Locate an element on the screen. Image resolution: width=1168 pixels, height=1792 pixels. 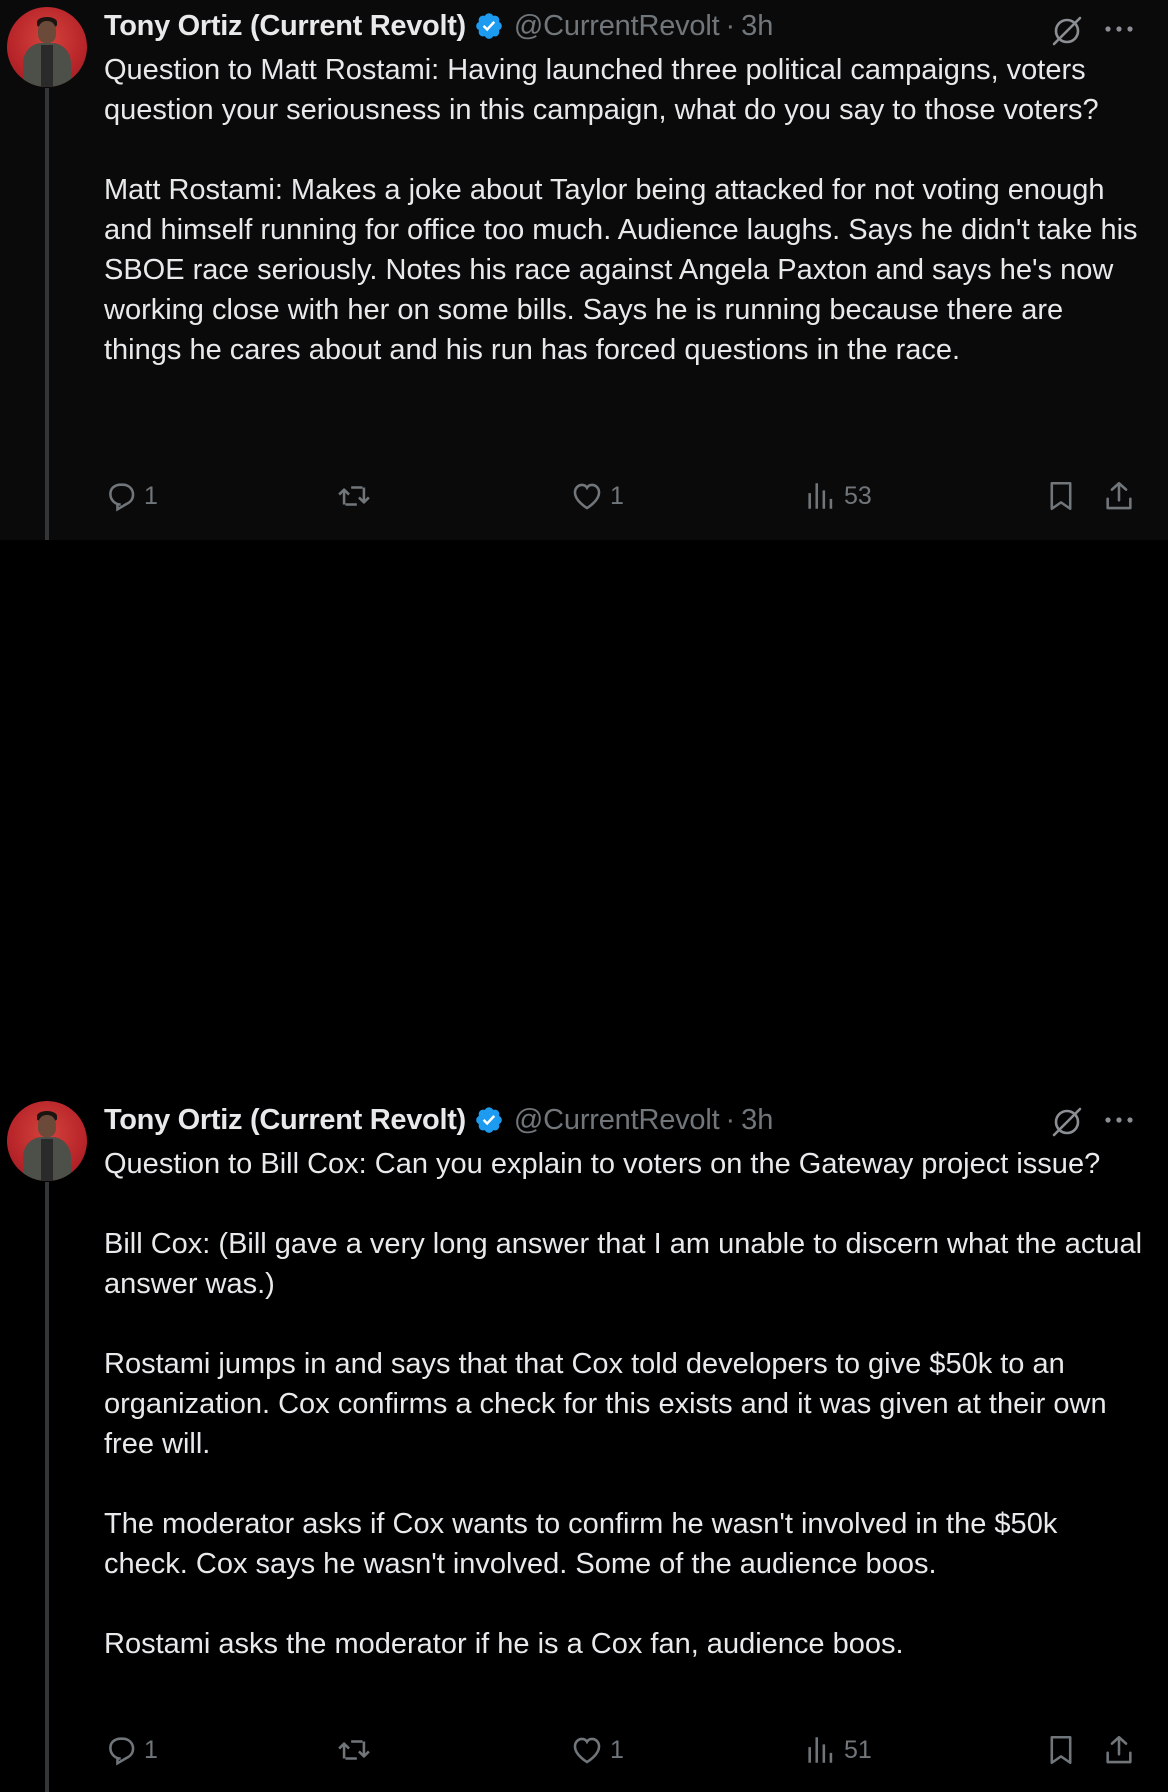
views-button: 53 is located at coordinates (838, 496).